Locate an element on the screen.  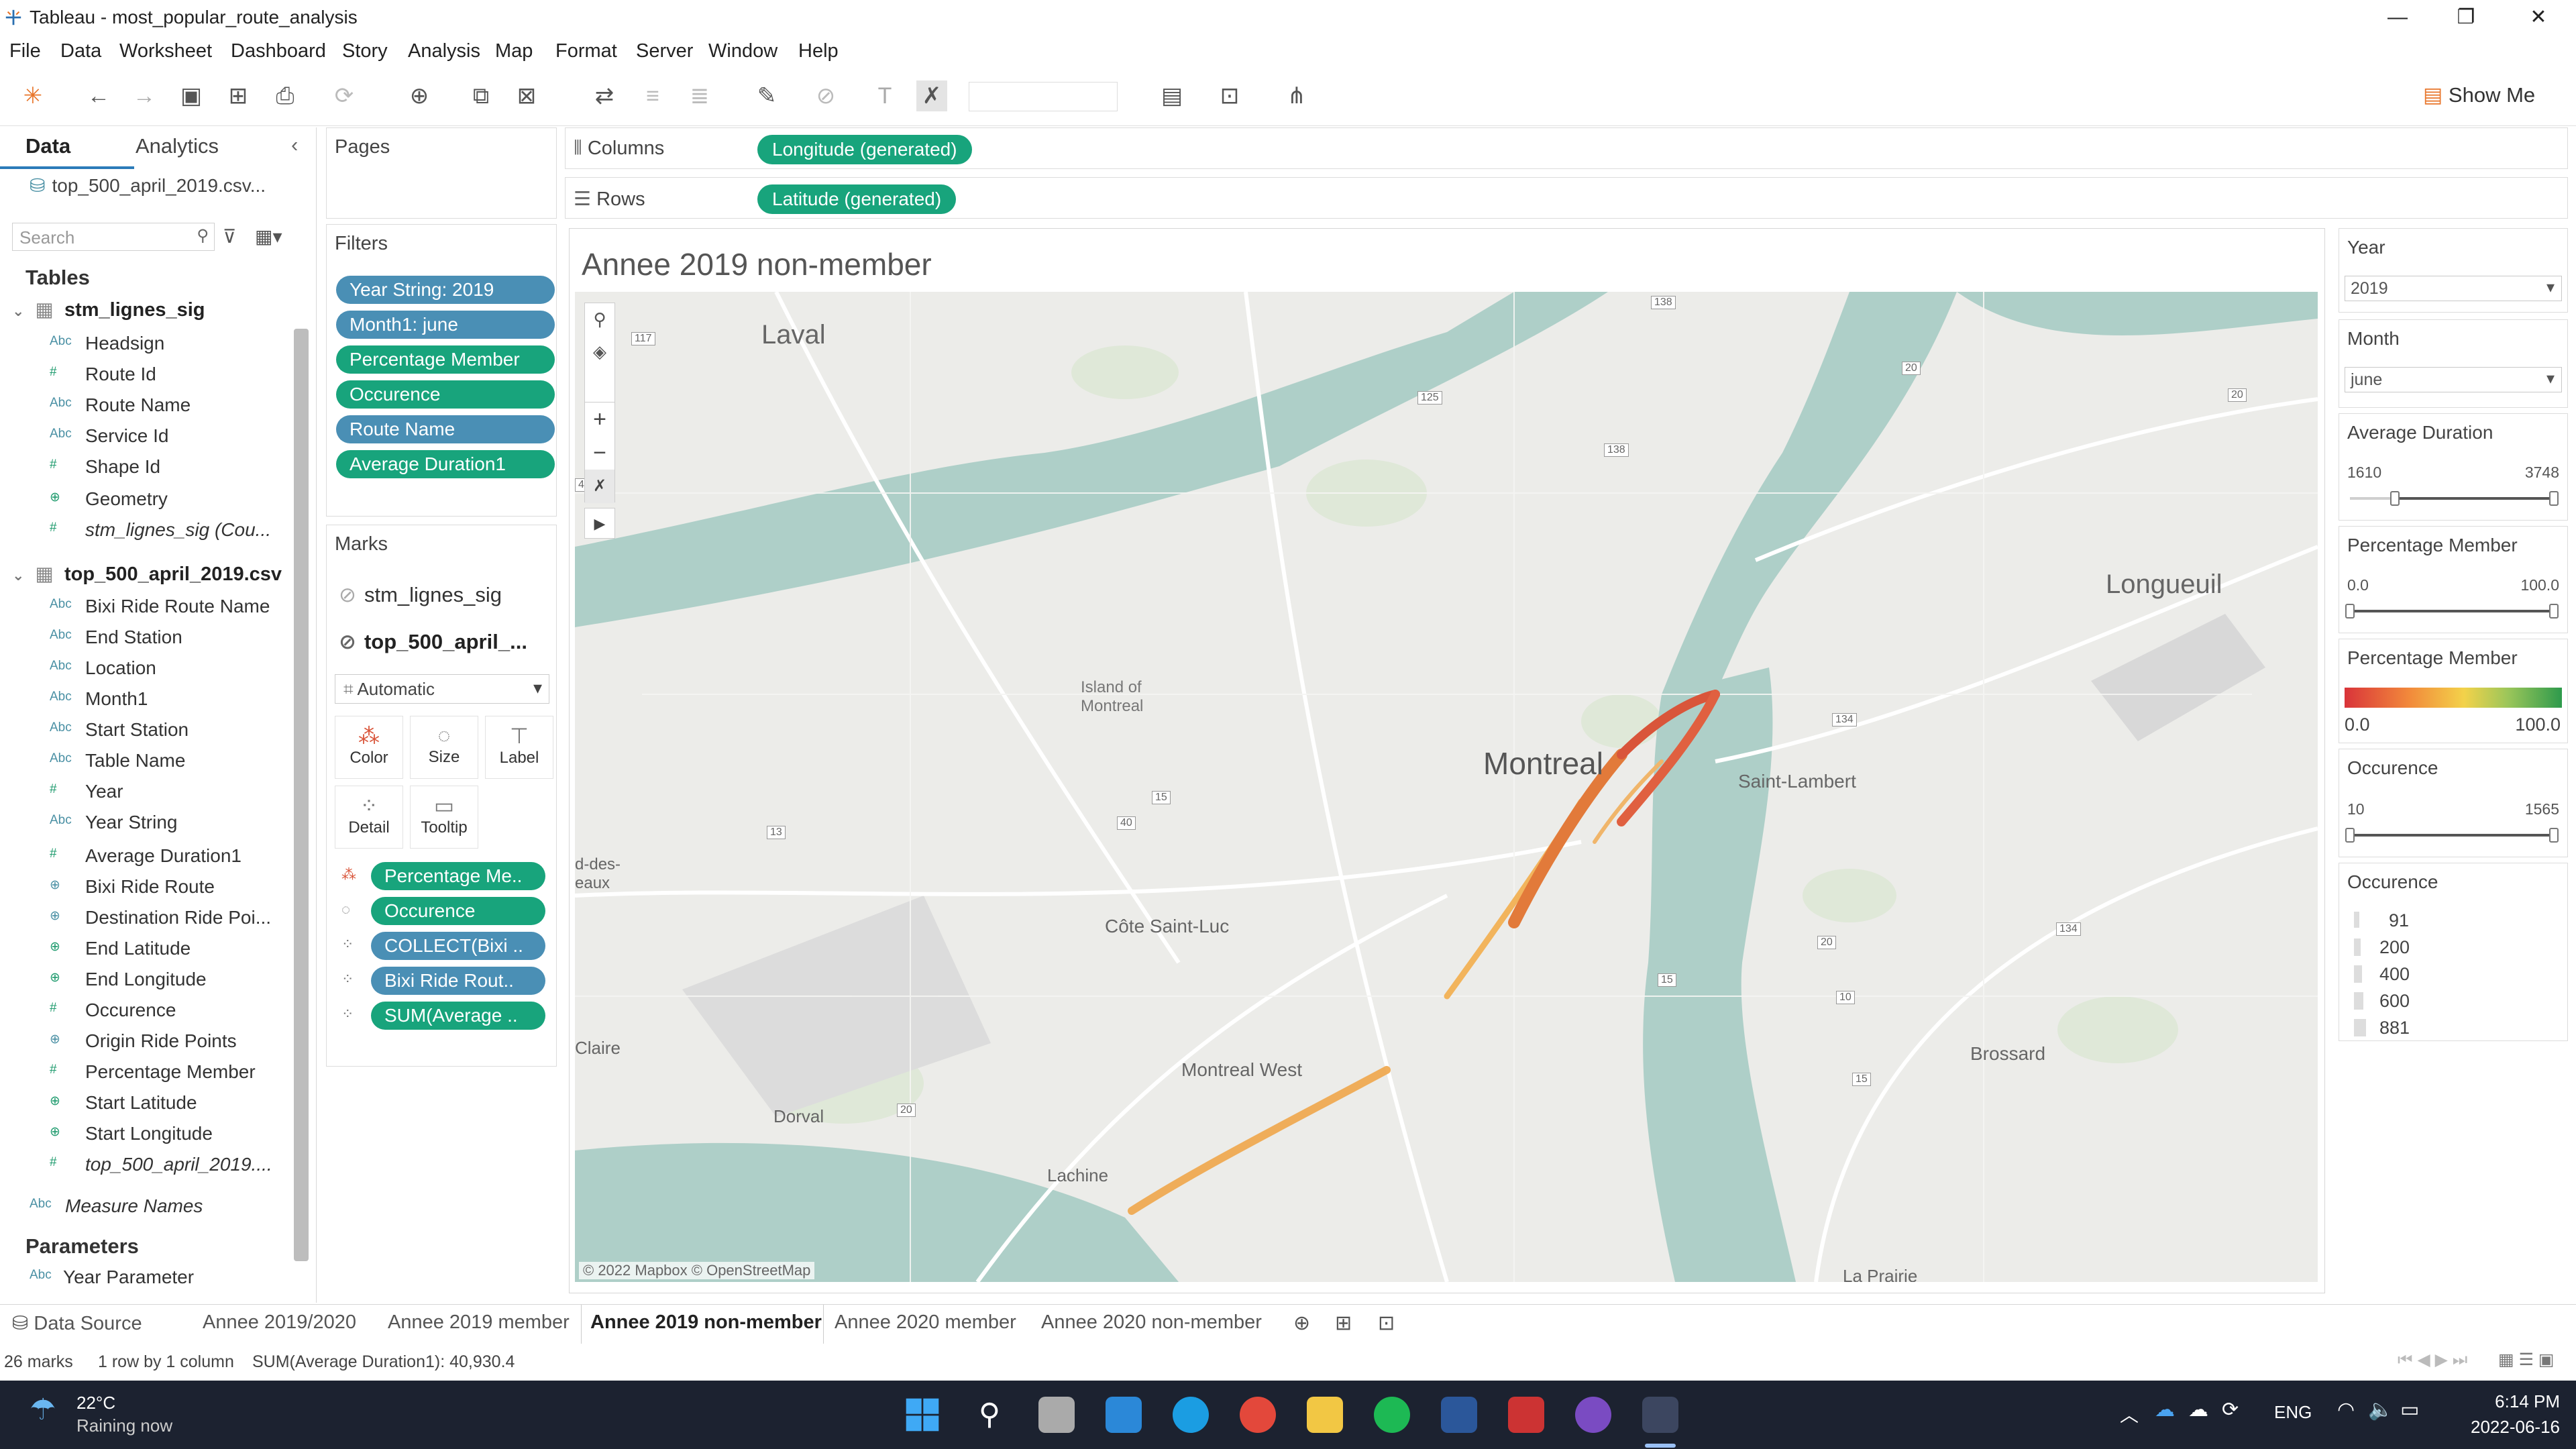
zoom-in-icon: + is located at coordinates (599, 419).